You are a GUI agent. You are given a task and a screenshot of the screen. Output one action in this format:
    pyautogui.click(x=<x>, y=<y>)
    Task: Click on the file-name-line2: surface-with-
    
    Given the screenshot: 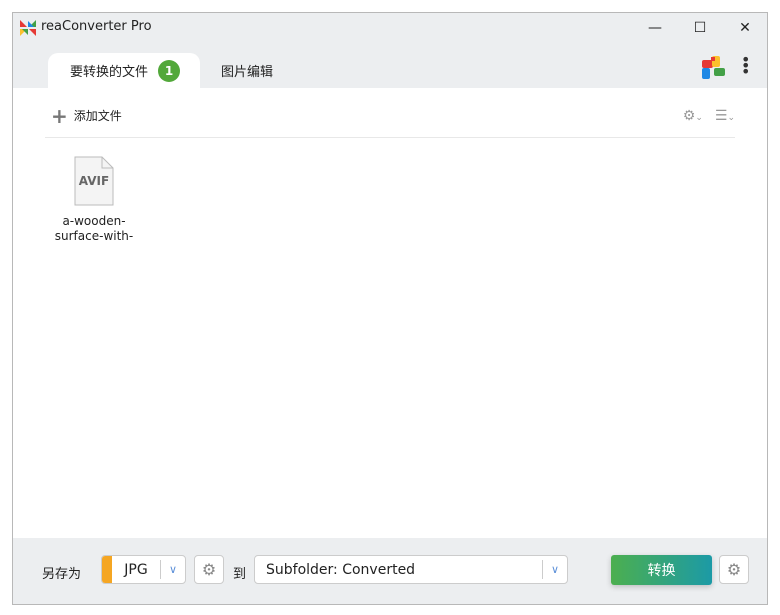 What is the action you would take?
    pyautogui.click(x=94, y=236)
    